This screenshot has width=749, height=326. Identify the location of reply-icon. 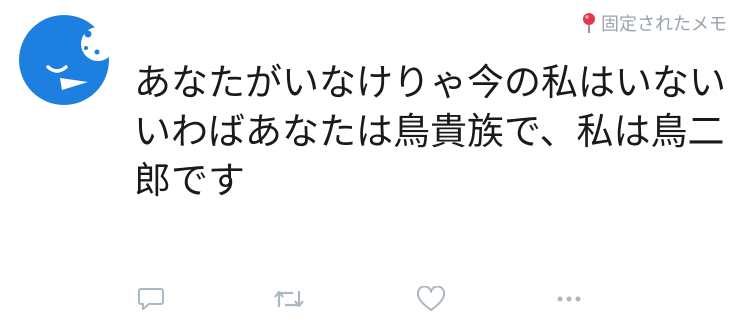
(151, 299).